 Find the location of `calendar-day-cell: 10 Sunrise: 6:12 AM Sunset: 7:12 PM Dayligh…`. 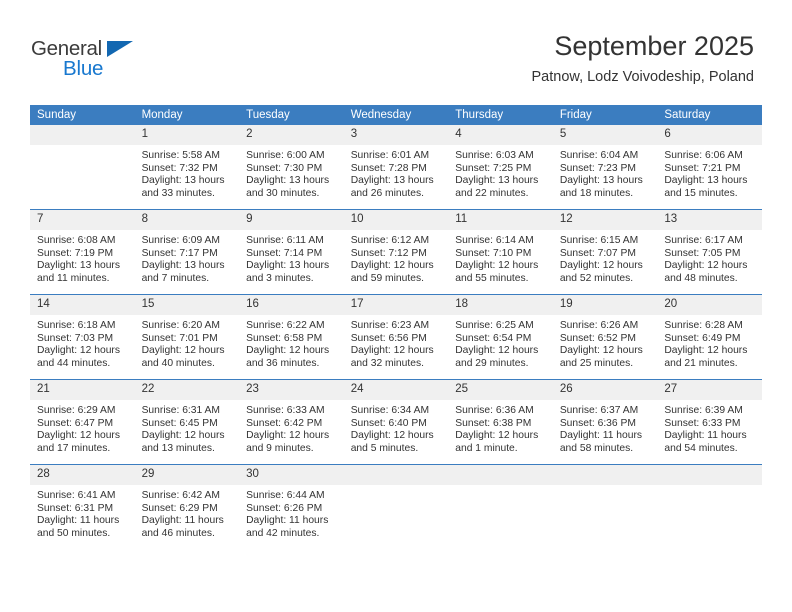

calendar-day-cell: 10 Sunrise: 6:12 AM Sunset: 7:12 PM Dayligh… is located at coordinates (396, 252).